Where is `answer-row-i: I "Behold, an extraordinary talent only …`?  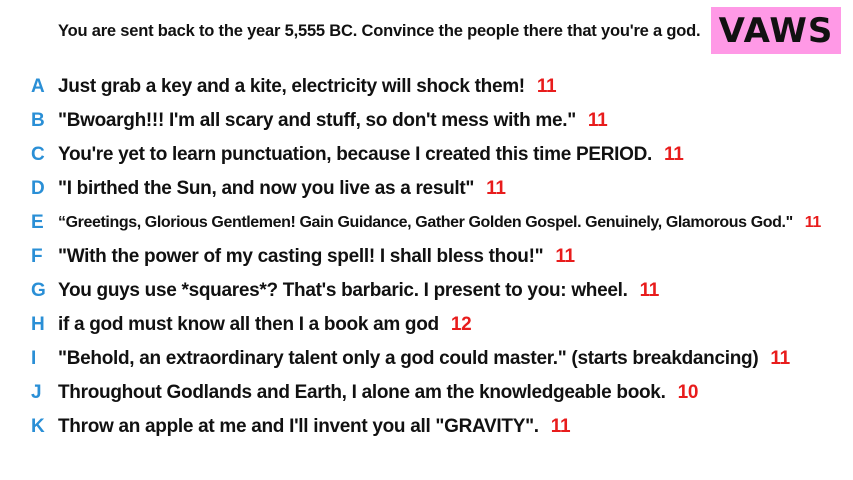 answer-row-i: I "Behold, an extraordinary talent only … is located at coordinates (426, 359).